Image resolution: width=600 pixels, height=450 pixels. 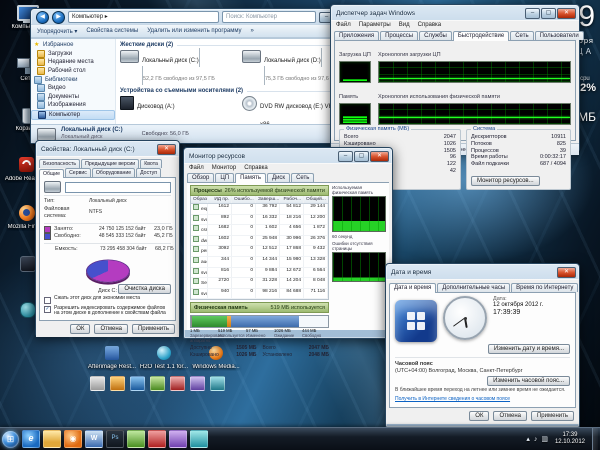 What do you see at coordinates (73, 439) in the screenshot?
I see `taskbar-media-player-icon` at bounding box center [73, 439].